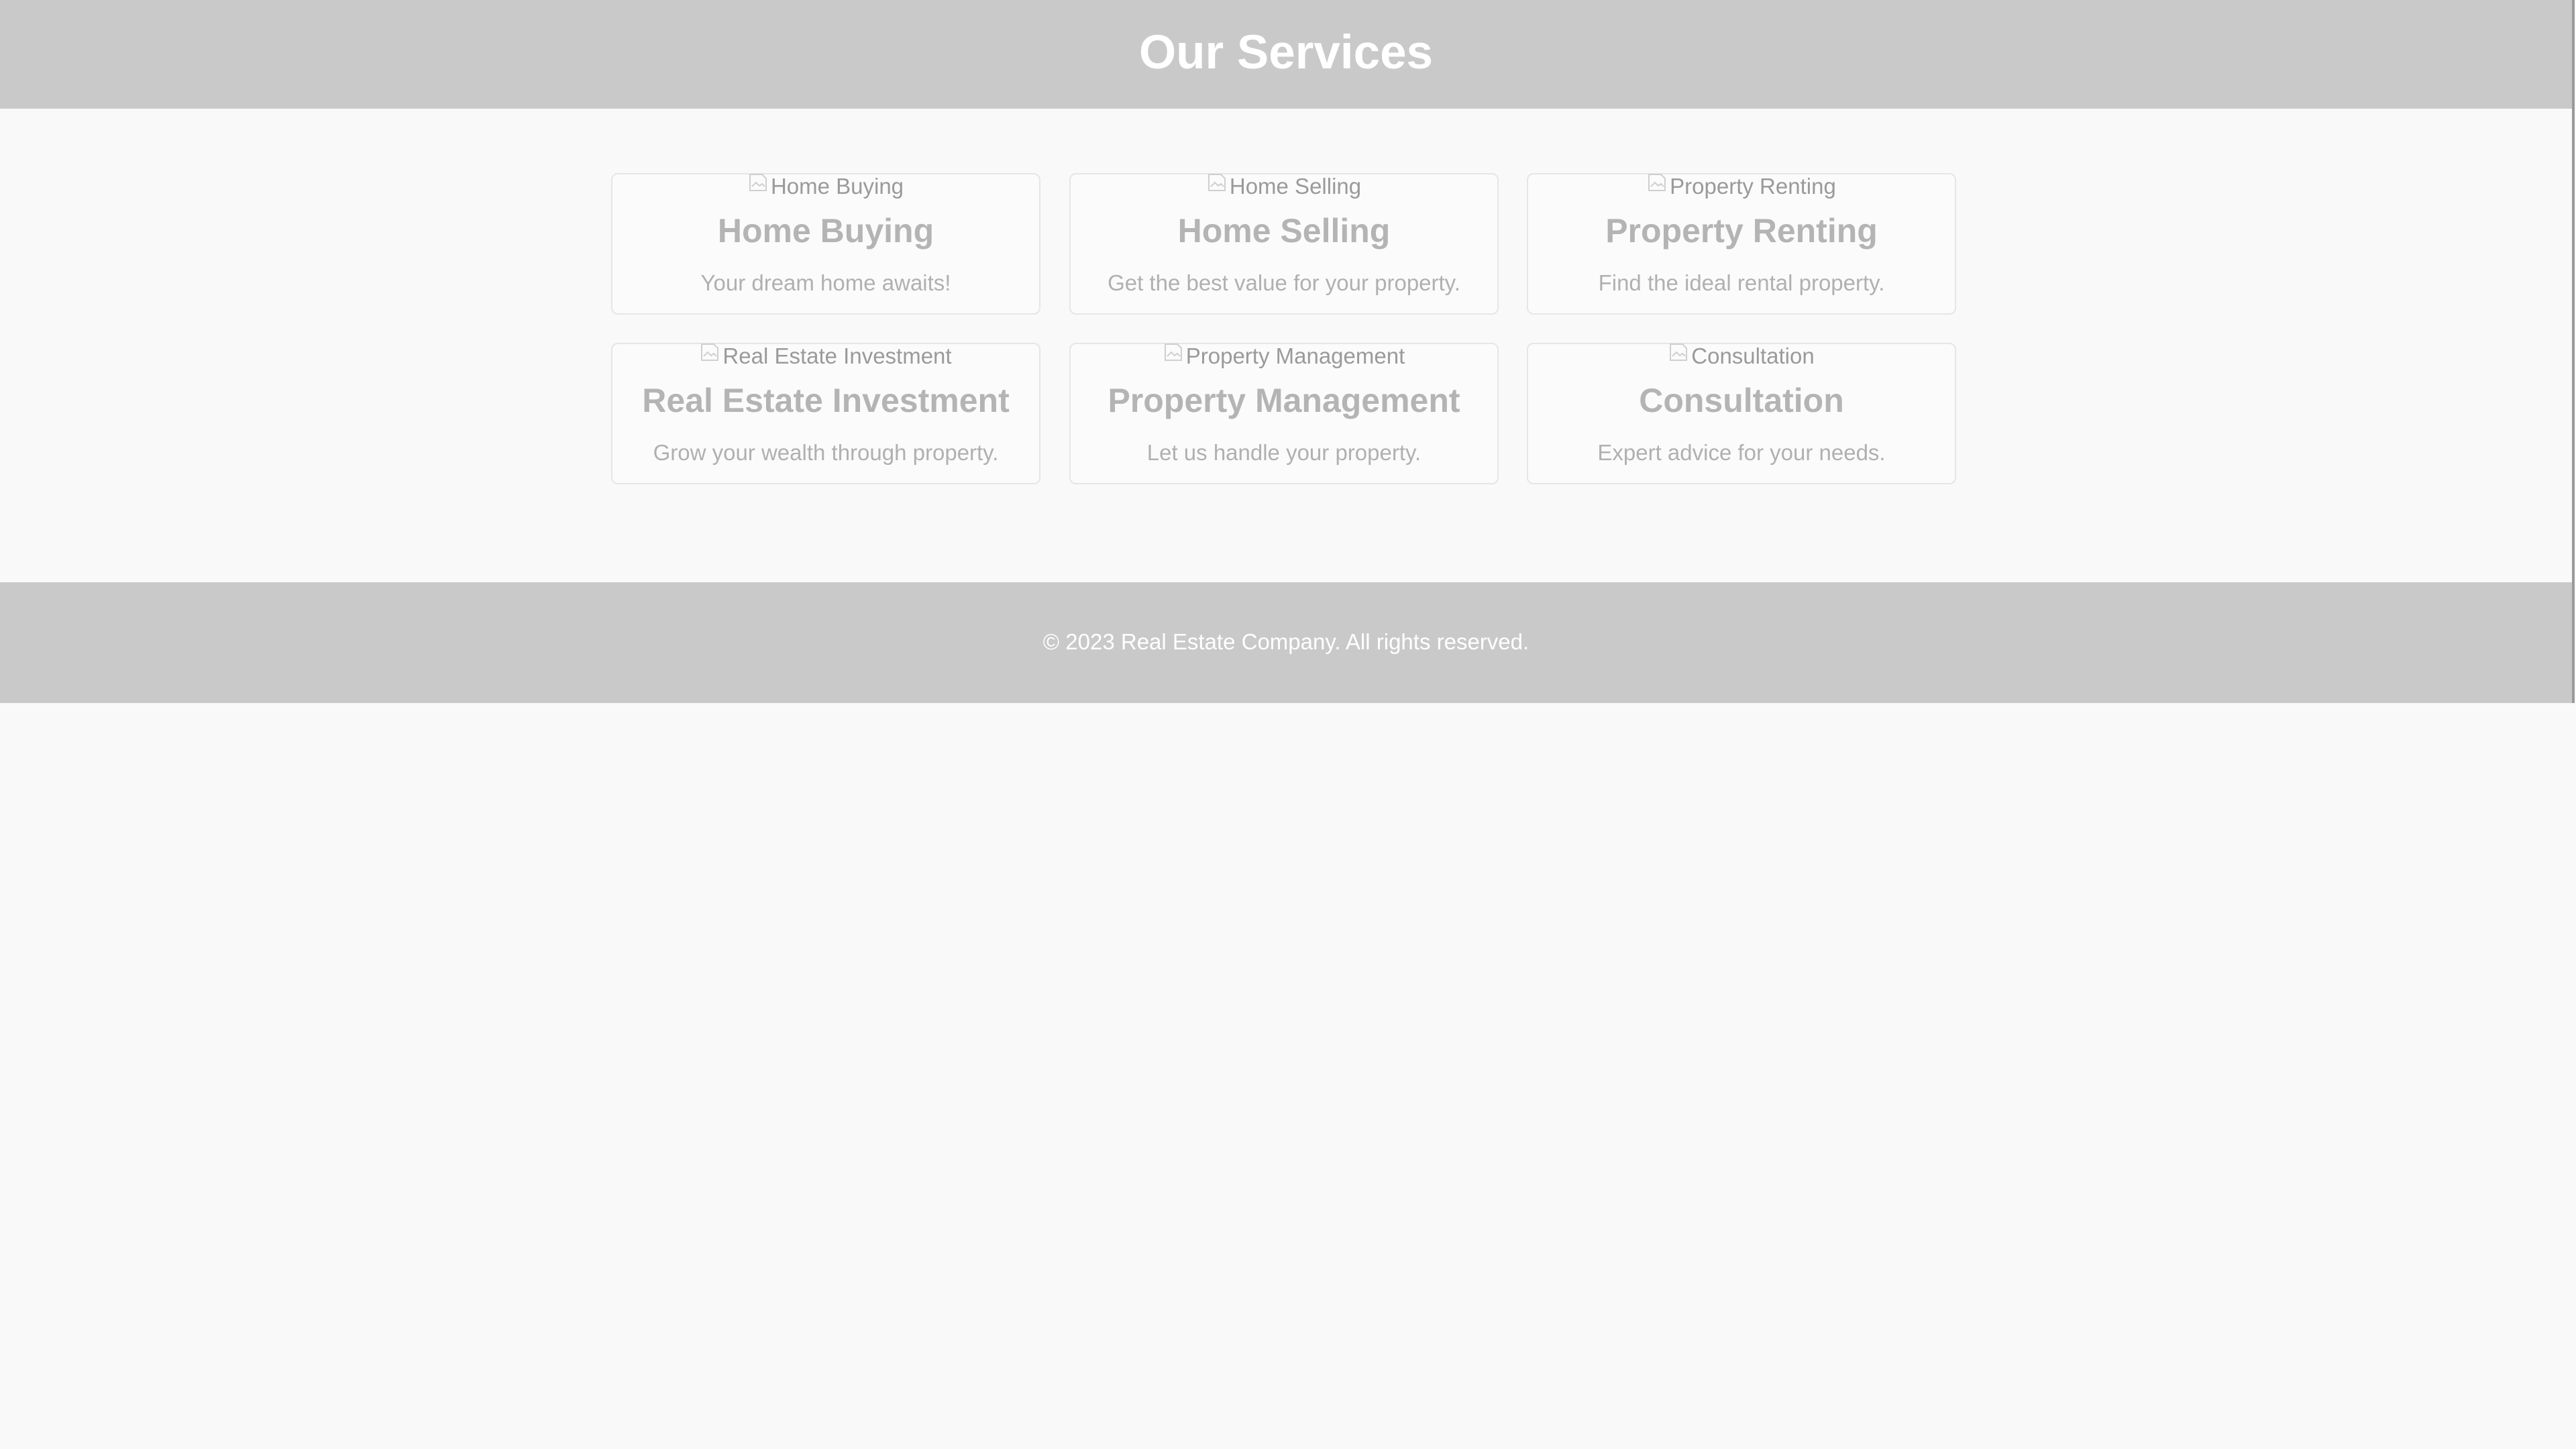 The image size is (2576, 1449). I want to click on service-image: Home Buying, so click(825, 185).